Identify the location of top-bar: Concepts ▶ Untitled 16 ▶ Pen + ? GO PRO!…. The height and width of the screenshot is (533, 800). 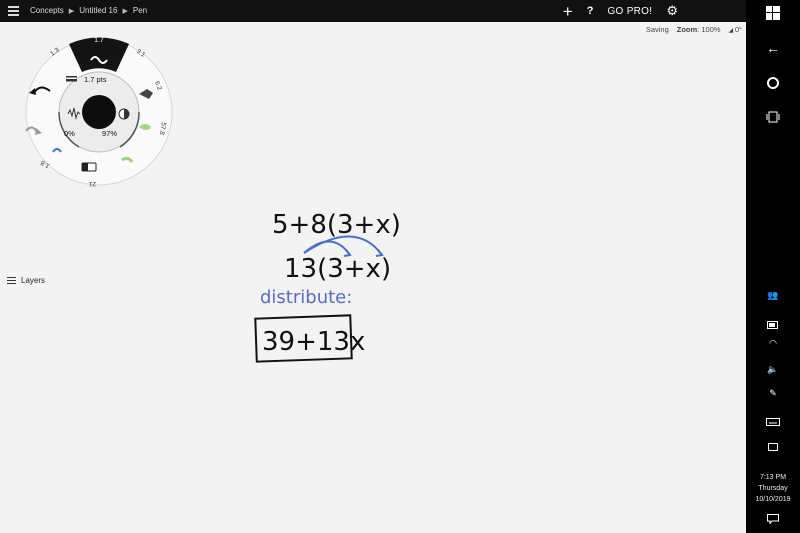
(373, 11).